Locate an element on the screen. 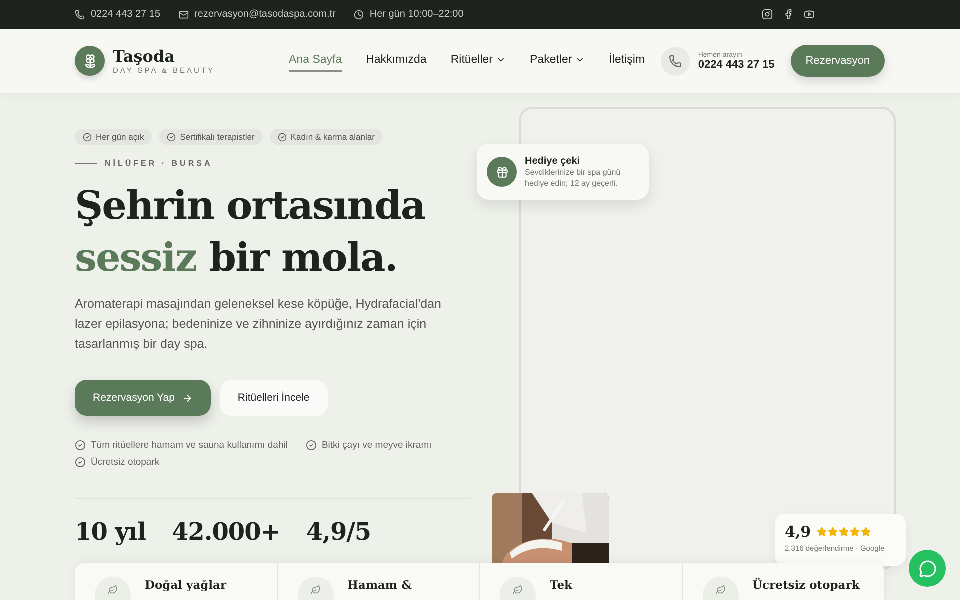 The width and height of the screenshot is (960, 600). gift-text: Sevdiklerinize bir spa günü hediye edin; 12 ay geçerli. is located at coordinates (573, 177).